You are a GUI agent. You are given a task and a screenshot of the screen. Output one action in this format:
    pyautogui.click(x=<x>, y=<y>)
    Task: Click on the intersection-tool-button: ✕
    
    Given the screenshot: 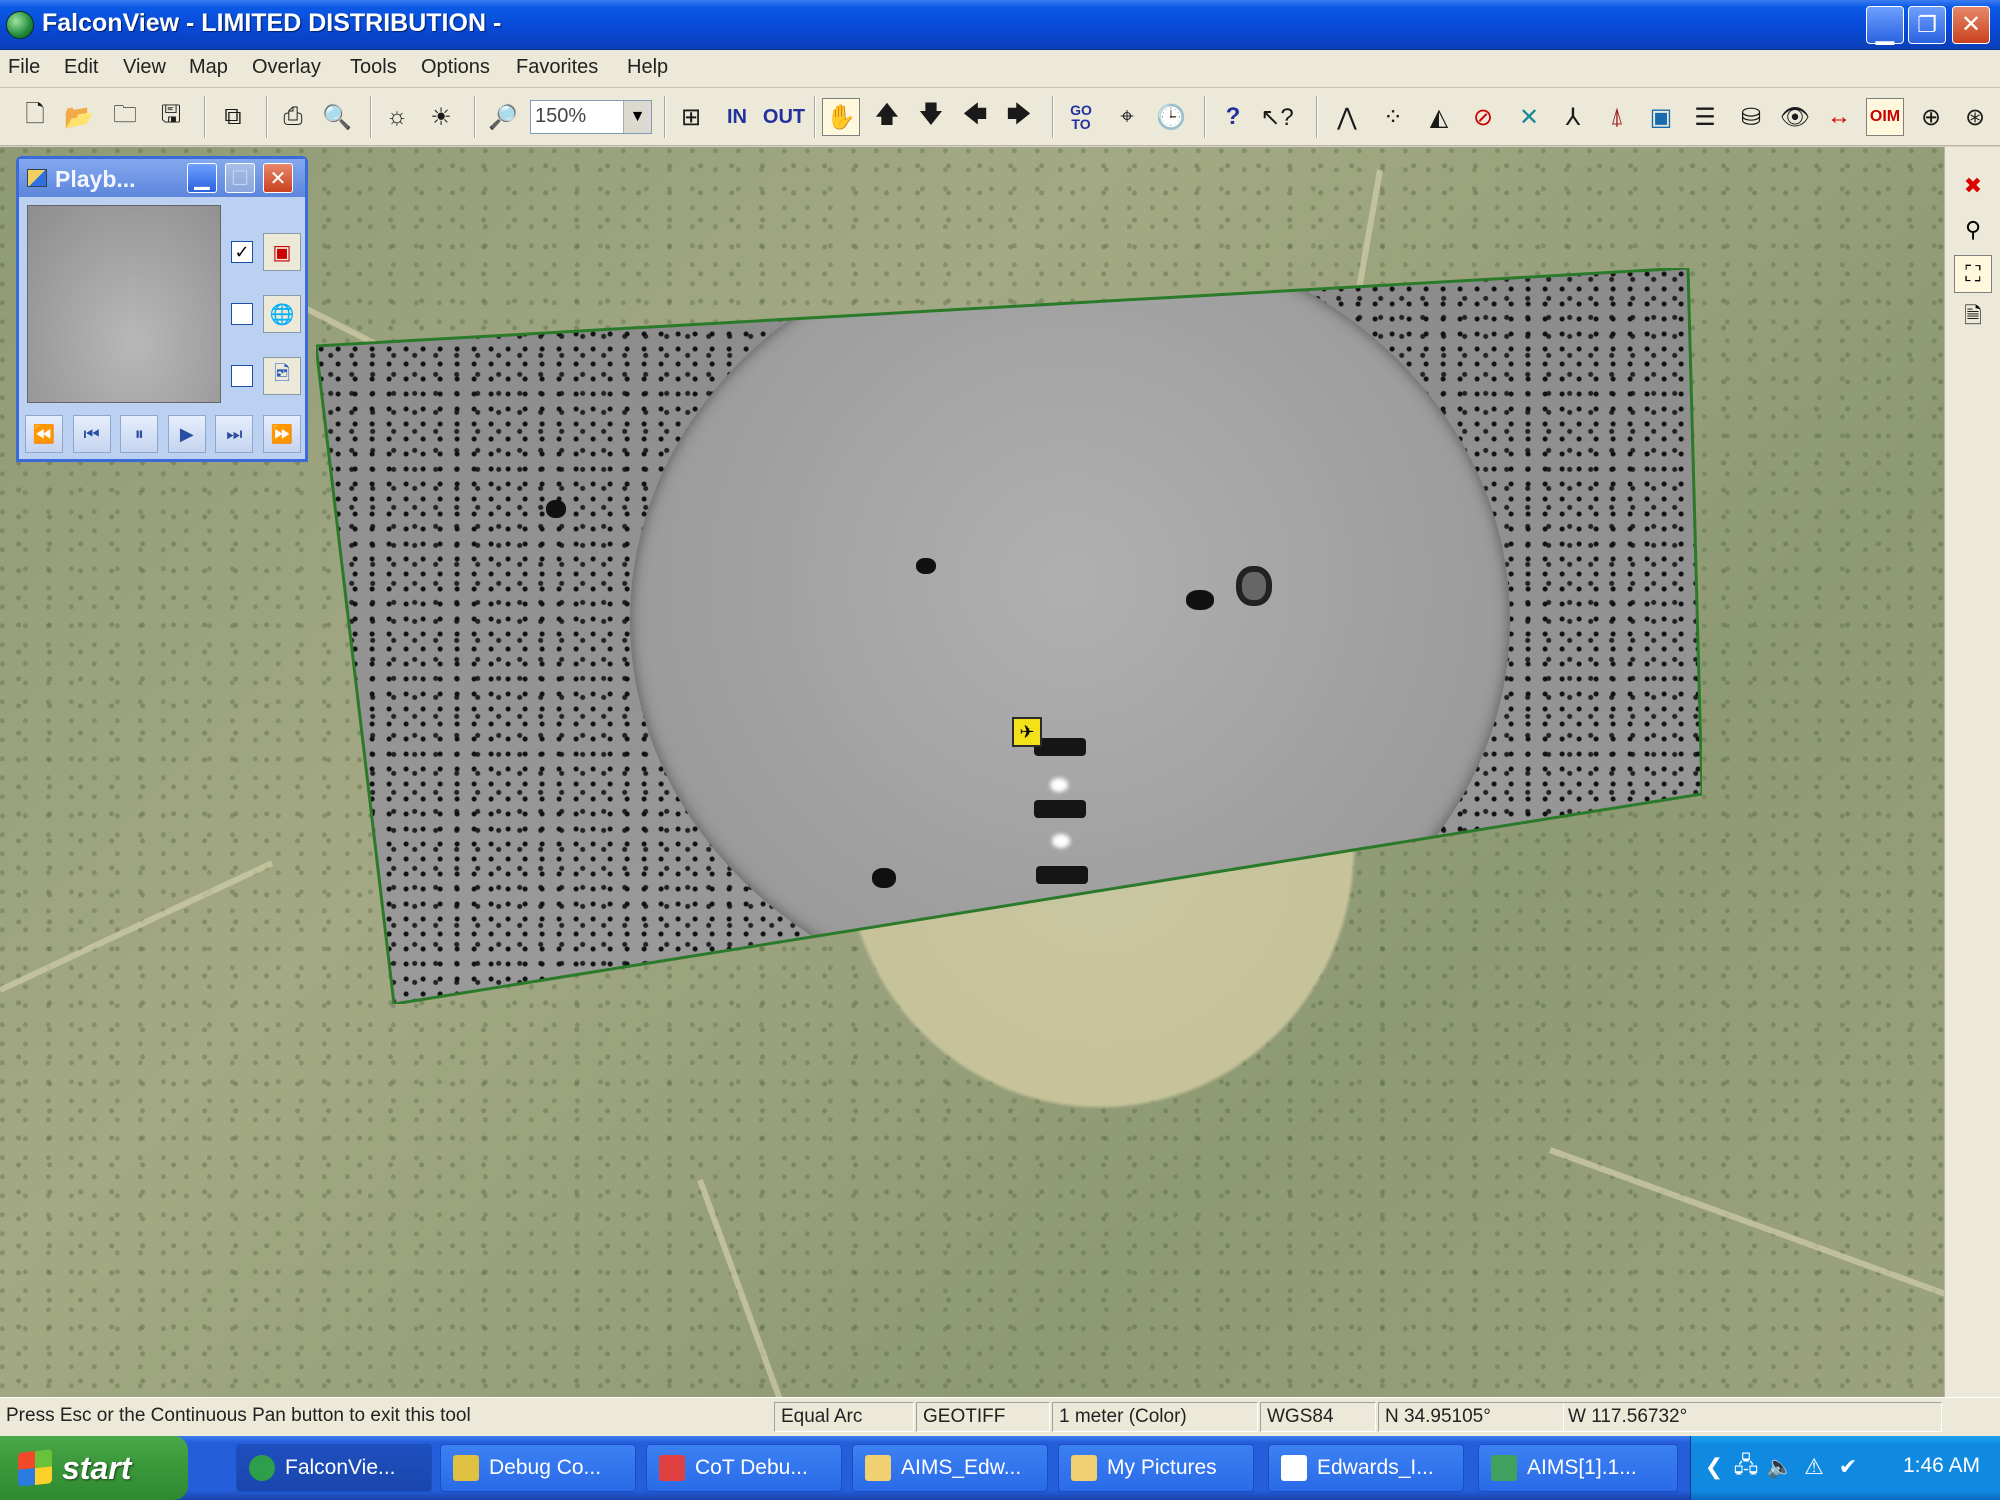 What is the action you would take?
    pyautogui.click(x=1529, y=117)
    